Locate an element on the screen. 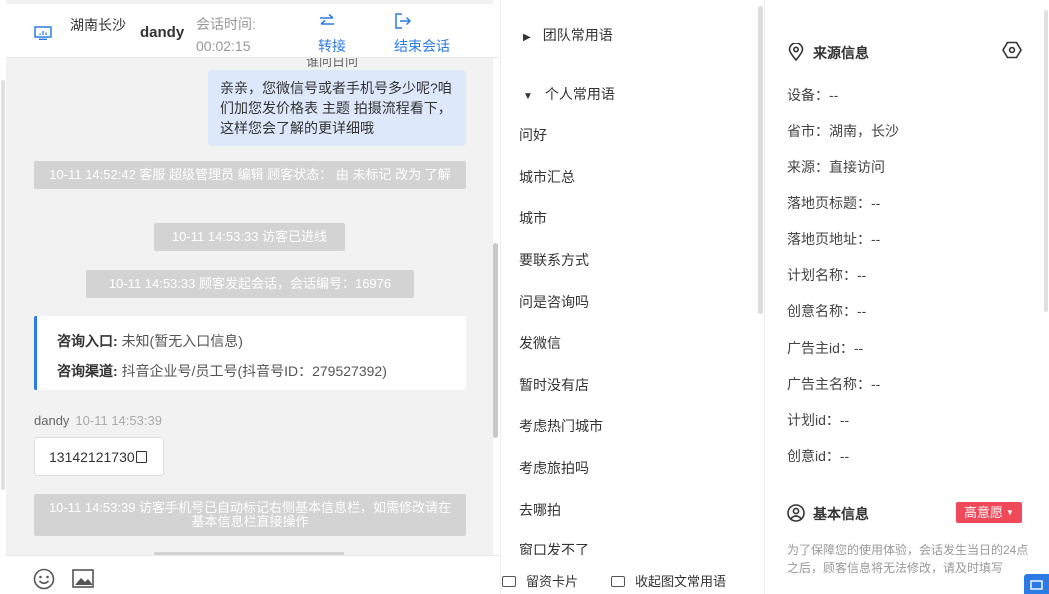 The image size is (1049, 594). phrase-item: 考虑旅拍吗 is located at coordinates (554, 468).